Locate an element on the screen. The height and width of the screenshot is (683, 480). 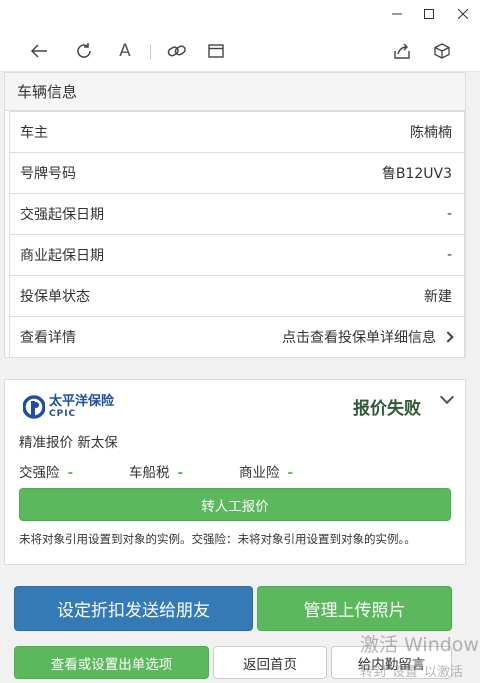
back-button is located at coordinates (39, 51).